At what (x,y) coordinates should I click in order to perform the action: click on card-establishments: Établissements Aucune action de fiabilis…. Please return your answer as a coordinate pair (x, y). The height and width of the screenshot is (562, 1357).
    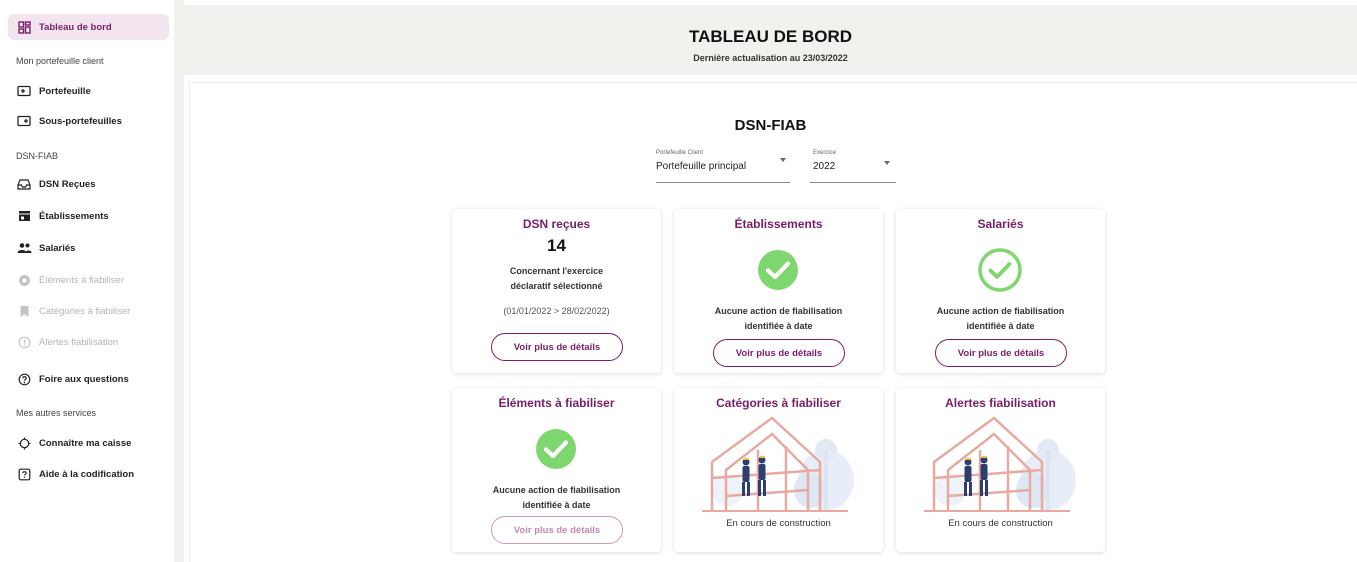
    Looking at the image, I should click on (778, 291).